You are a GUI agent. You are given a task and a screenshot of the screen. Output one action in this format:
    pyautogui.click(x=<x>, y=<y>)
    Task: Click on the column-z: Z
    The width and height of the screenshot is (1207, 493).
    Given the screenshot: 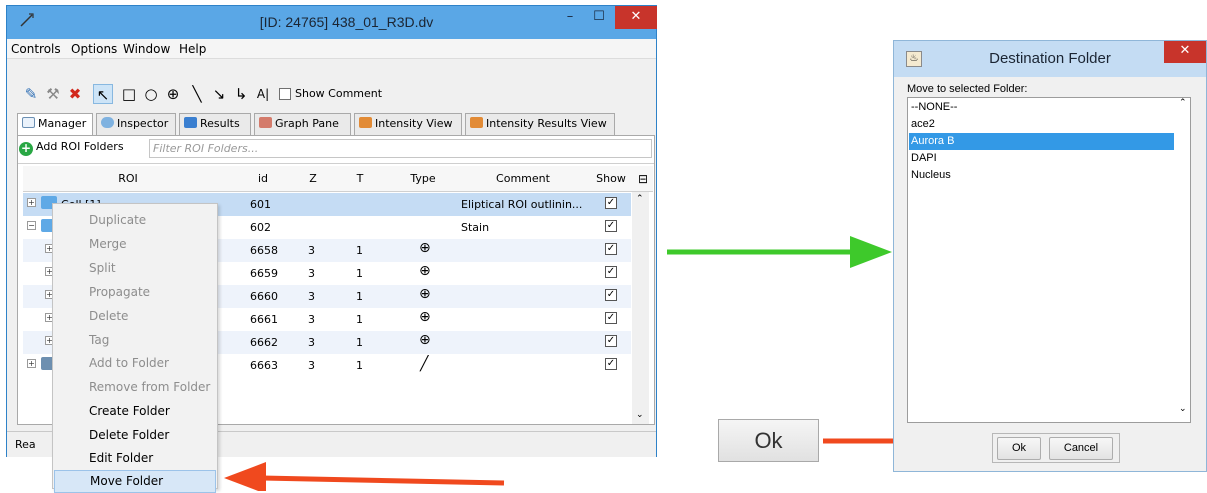 What is the action you would take?
    pyautogui.click(x=313, y=178)
    